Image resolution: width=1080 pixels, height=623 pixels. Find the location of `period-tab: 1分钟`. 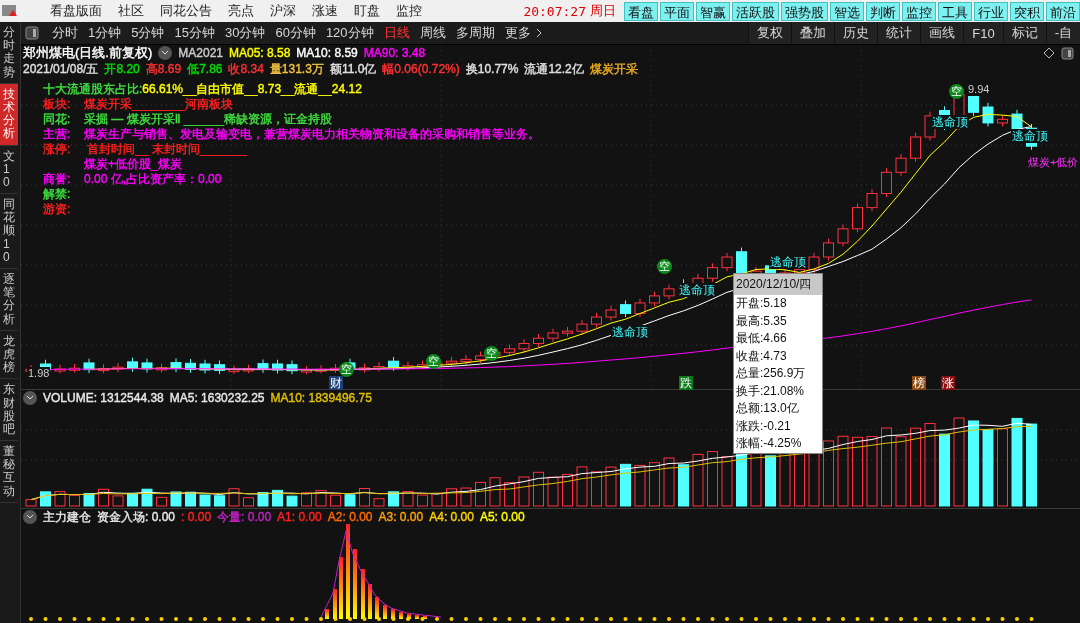

period-tab: 1分钟 is located at coordinates (105, 33).